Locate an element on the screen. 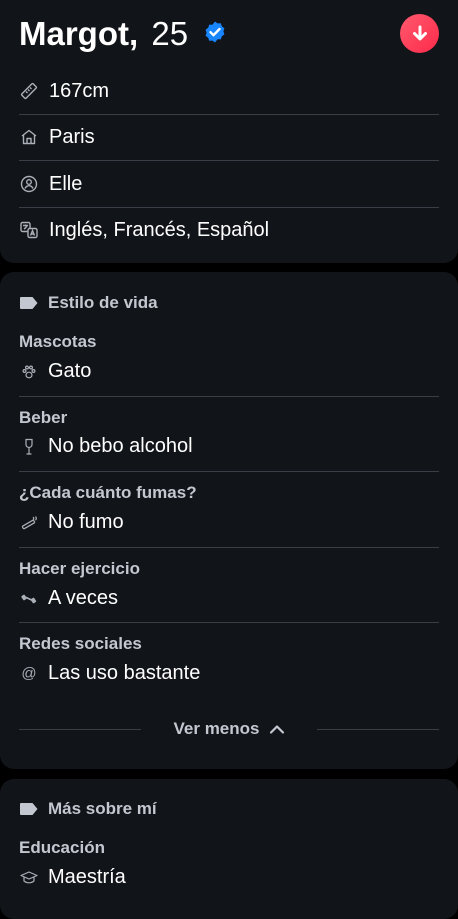  at-icon: @ is located at coordinates (29, 673).